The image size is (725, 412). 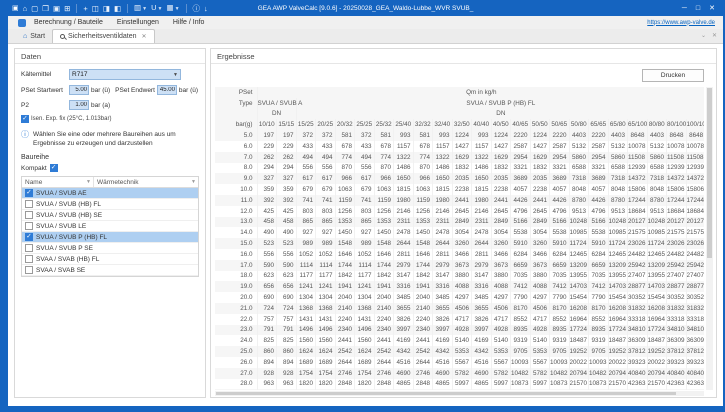 What do you see at coordinates (579, 233) in the screenshot?
I see `qm-cell: 10985` at bounding box center [579, 233].